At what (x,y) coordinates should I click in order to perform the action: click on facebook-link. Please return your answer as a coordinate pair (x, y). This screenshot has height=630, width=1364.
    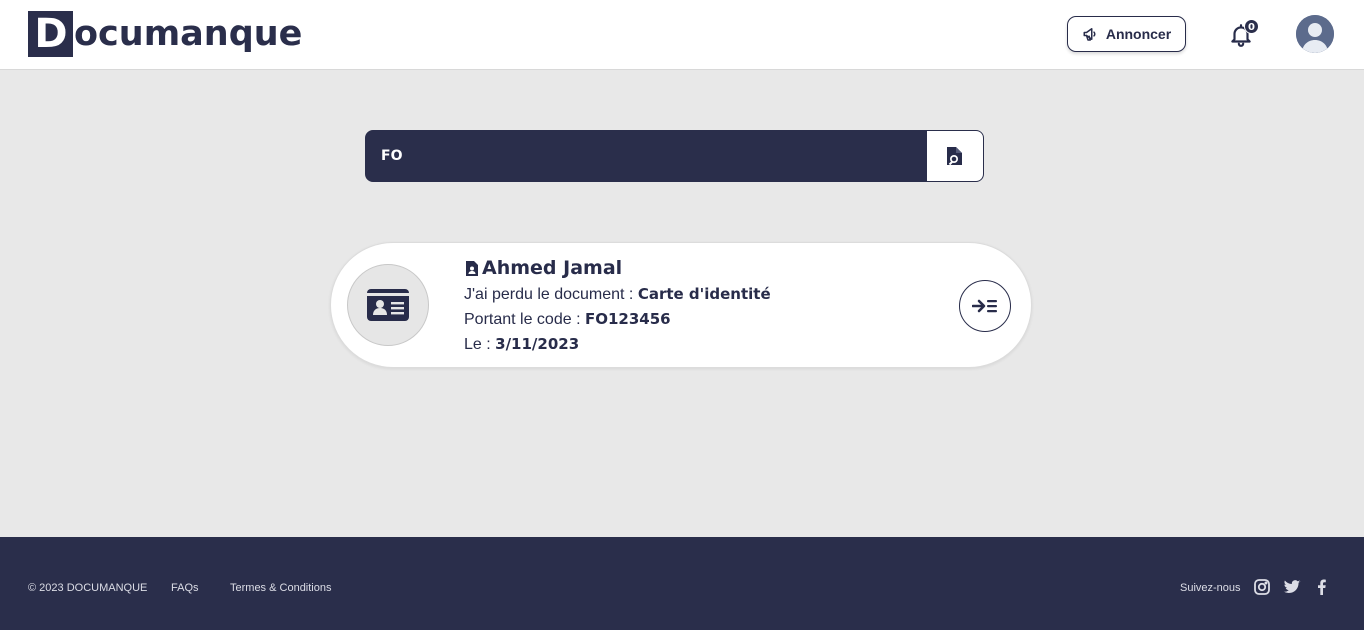
    Looking at the image, I should click on (1322, 587).